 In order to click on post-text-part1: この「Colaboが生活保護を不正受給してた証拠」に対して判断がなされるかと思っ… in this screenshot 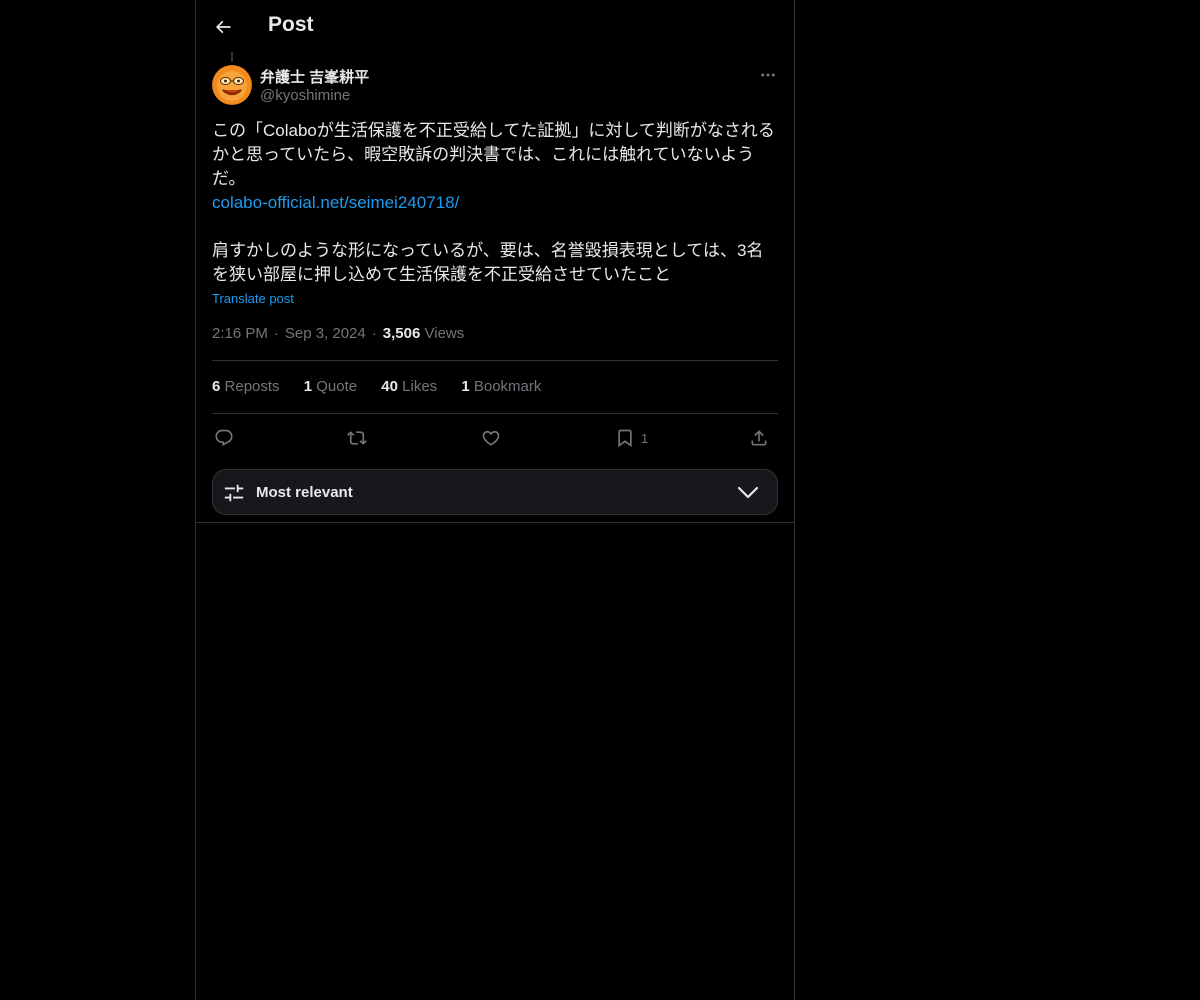, I will do `click(493, 154)`.